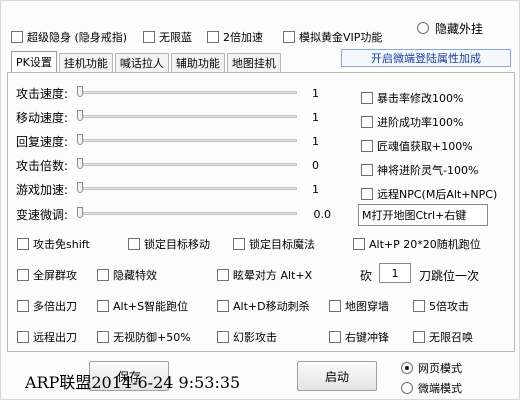  What do you see at coordinates (167, 37) in the screenshot?
I see `option-infinite-mana: 无限蓝` at bounding box center [167, 37].